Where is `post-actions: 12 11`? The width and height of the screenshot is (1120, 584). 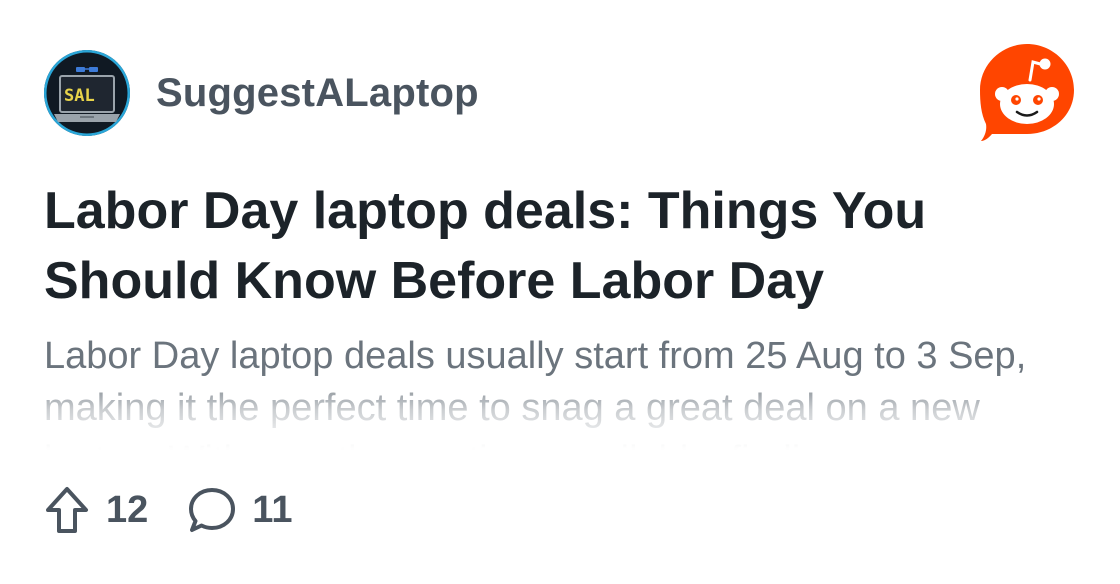 post-actions: 12 11 is located at coordinates (188, 510).